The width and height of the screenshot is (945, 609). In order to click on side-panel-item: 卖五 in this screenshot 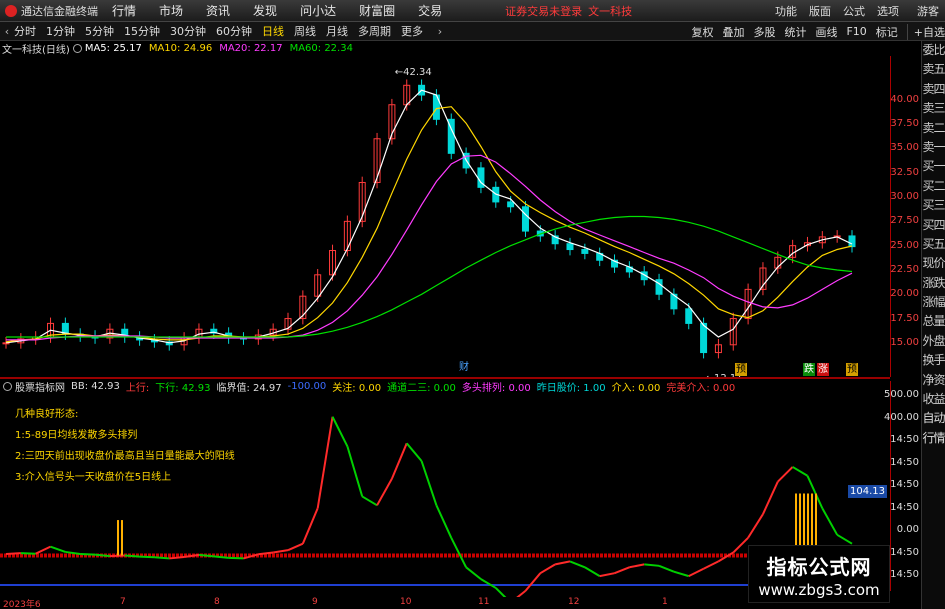, I will do `click(933, 69)`.